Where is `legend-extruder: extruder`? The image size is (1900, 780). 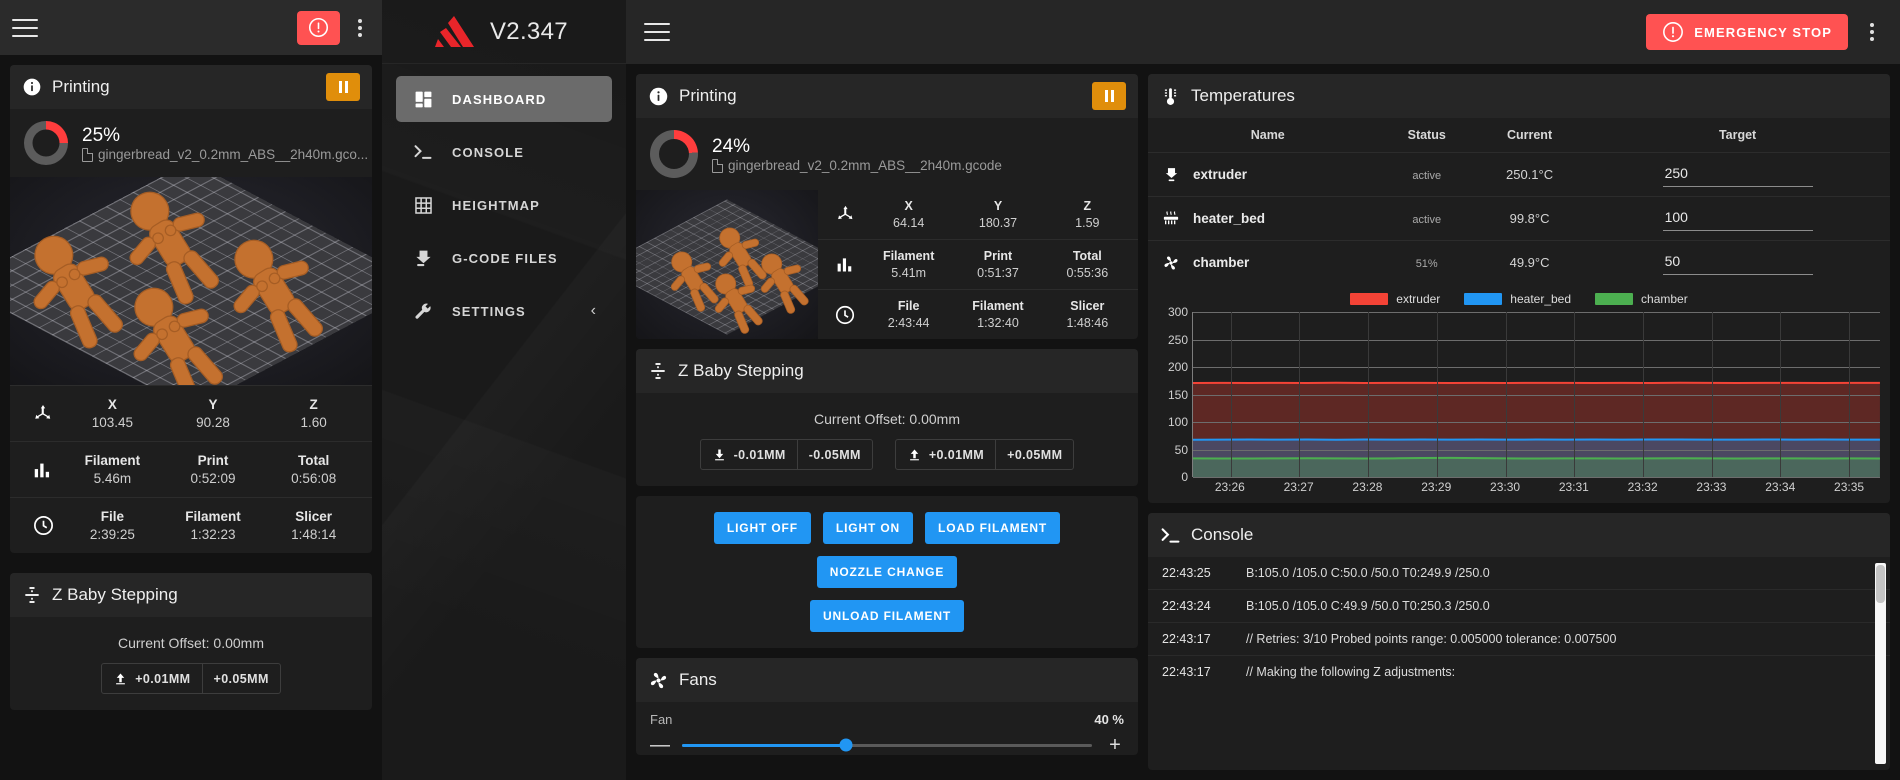
legend-extruder: extruder is located at coordinates (1395, 299).